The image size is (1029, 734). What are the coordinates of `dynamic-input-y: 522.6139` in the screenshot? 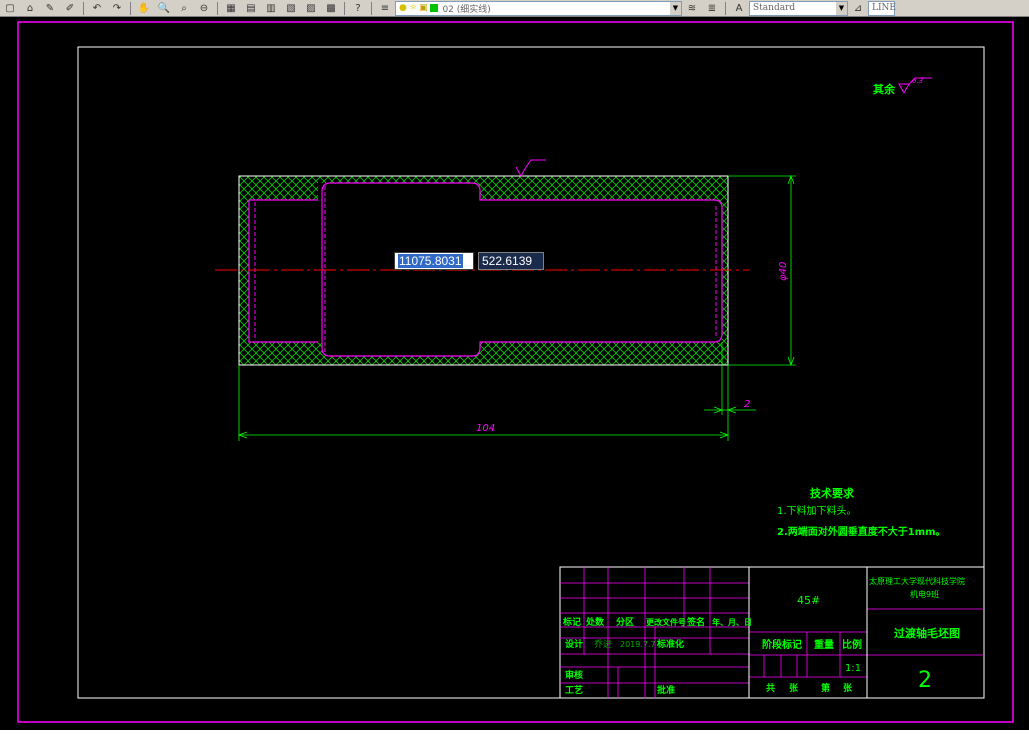 It's located at (511, 261).